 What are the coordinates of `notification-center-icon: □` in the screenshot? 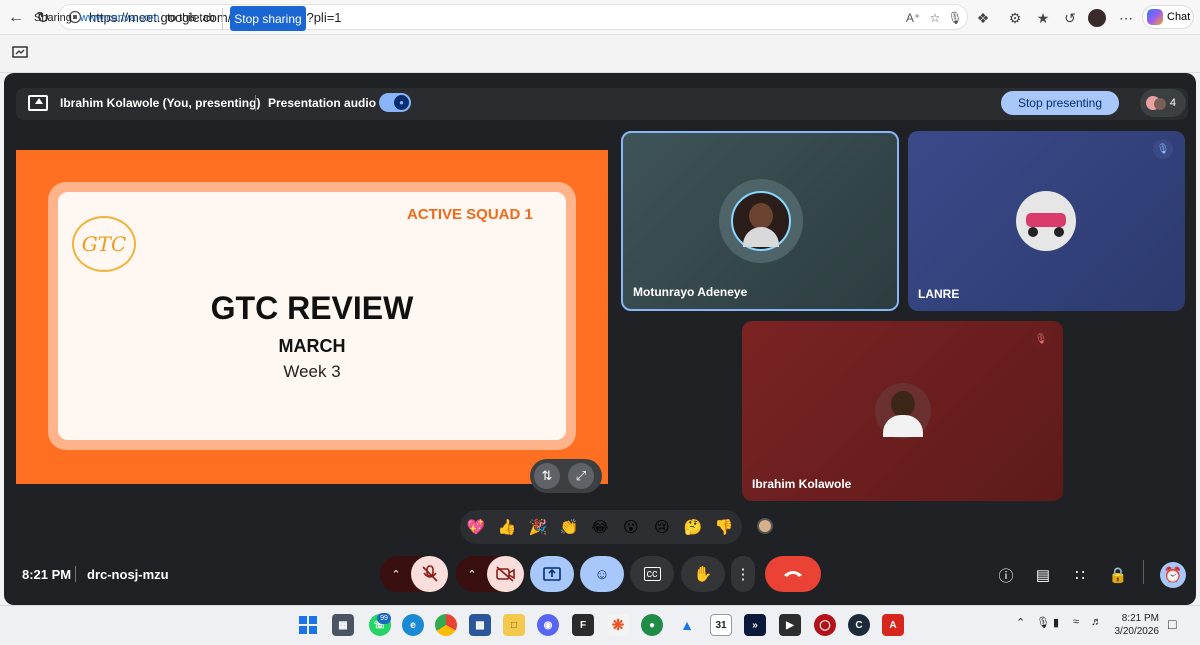 It's located at (1172, 624).